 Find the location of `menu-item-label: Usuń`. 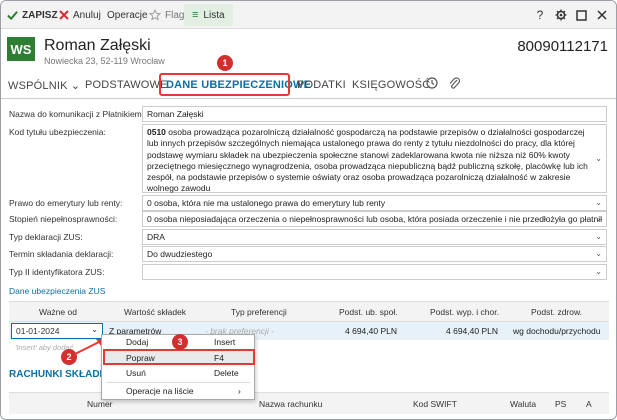

menu-item-label: Usuń is located at coordinates (136, 373).